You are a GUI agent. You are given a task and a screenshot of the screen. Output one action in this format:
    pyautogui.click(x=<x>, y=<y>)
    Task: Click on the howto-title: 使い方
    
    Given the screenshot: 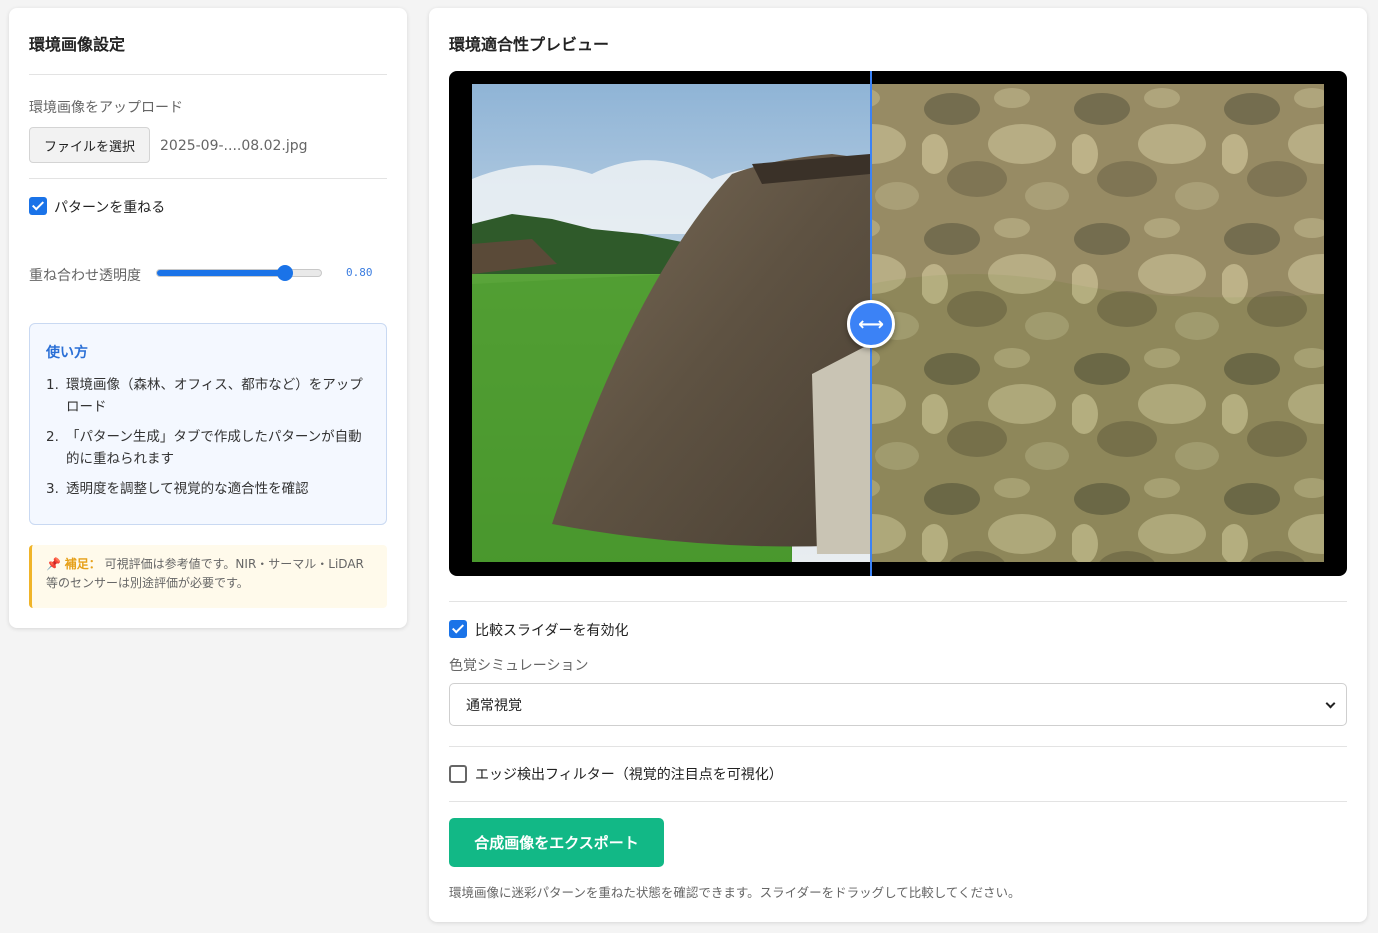 What is the action you would take?
    pyautogui.click(x=67, y=353)
    